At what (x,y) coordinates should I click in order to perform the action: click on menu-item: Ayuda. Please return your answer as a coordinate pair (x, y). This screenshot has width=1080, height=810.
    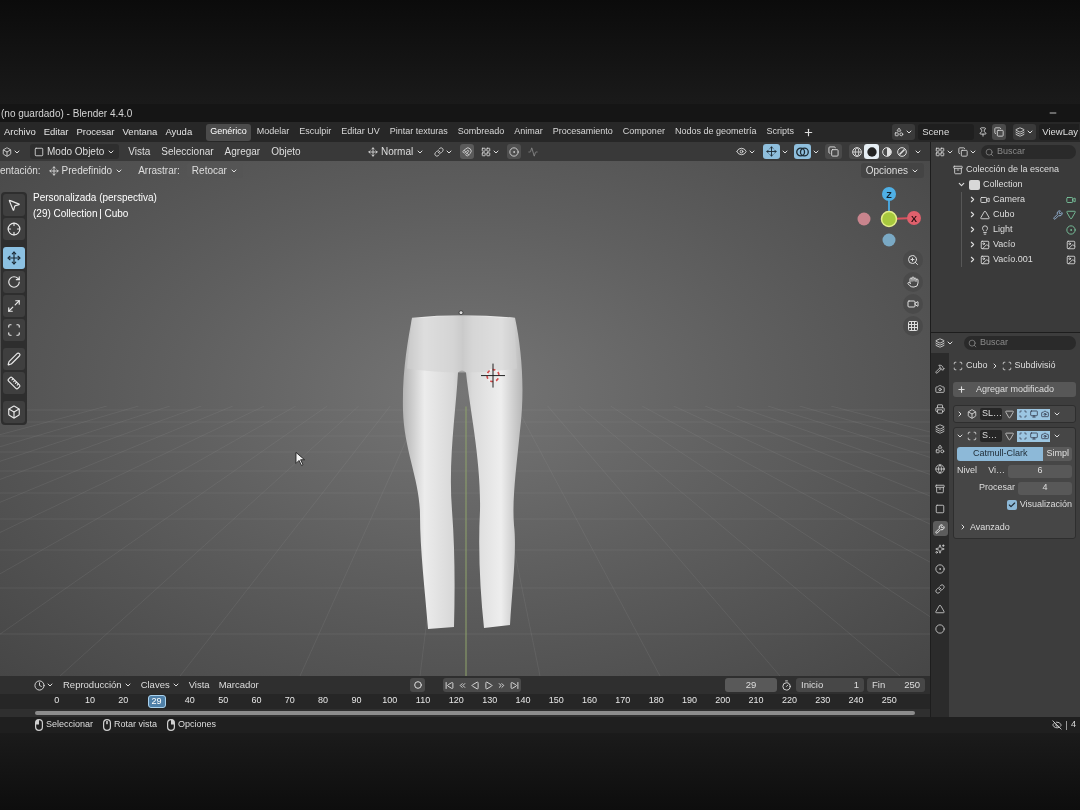
    Looking at the image, I should click on (179, 132).